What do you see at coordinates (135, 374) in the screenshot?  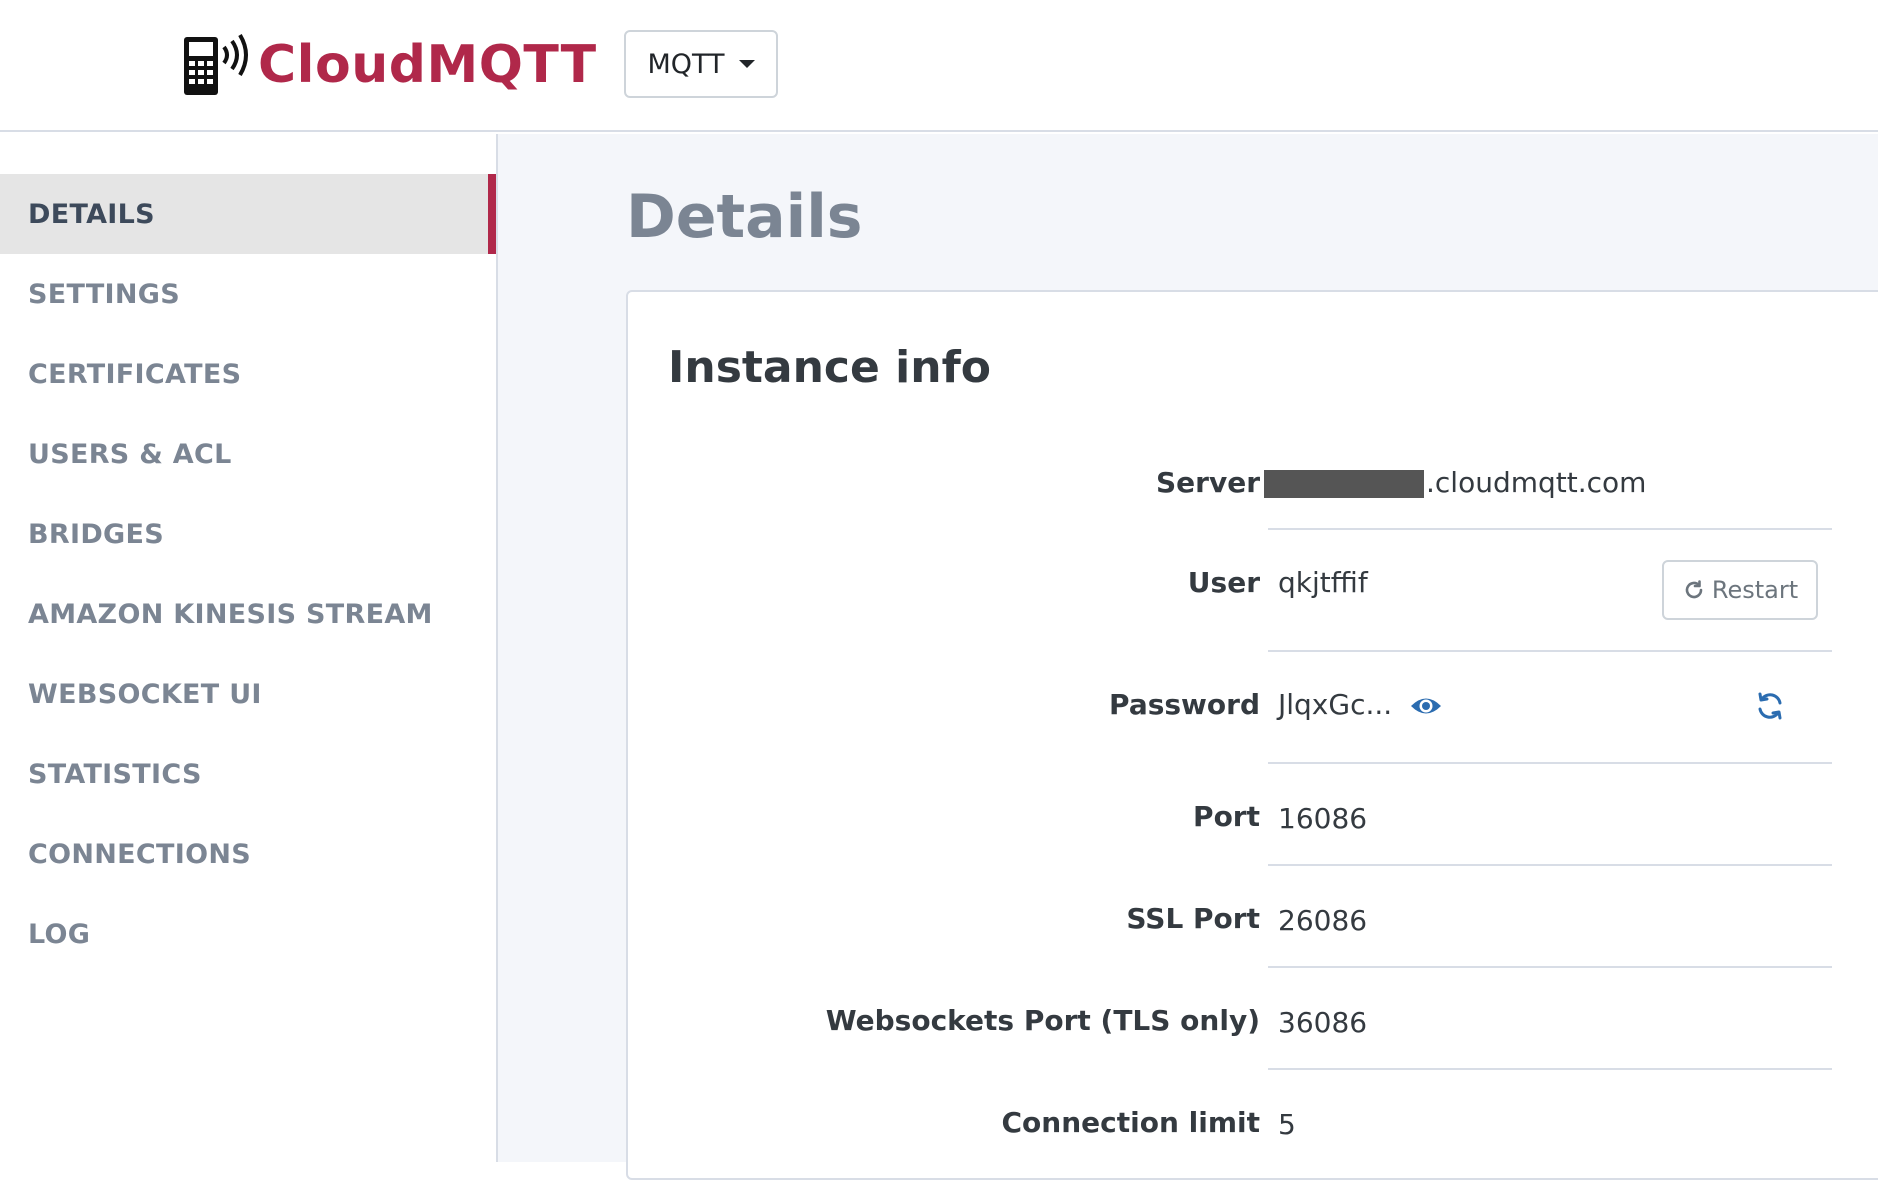 I see `sidebar-item-label: CERTIFICATES` at bounding box center [135, 374].